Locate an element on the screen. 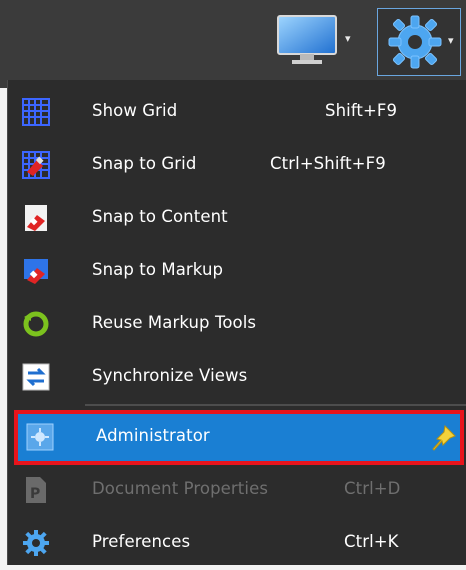 The width and height of the screenshot is (466, 570). preferences-gear-icon is located at coordinates (36, 543).